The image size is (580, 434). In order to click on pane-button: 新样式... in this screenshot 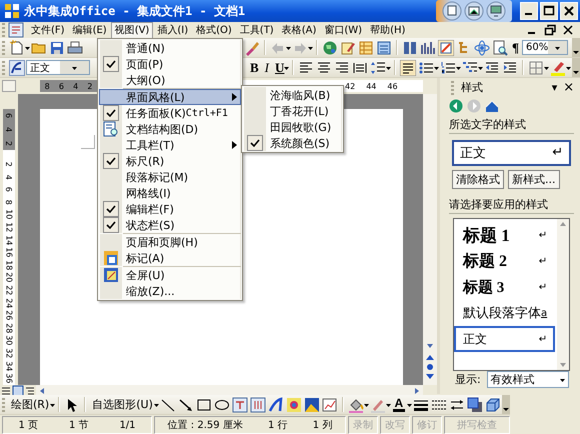, I will do `click(534, 179)`.